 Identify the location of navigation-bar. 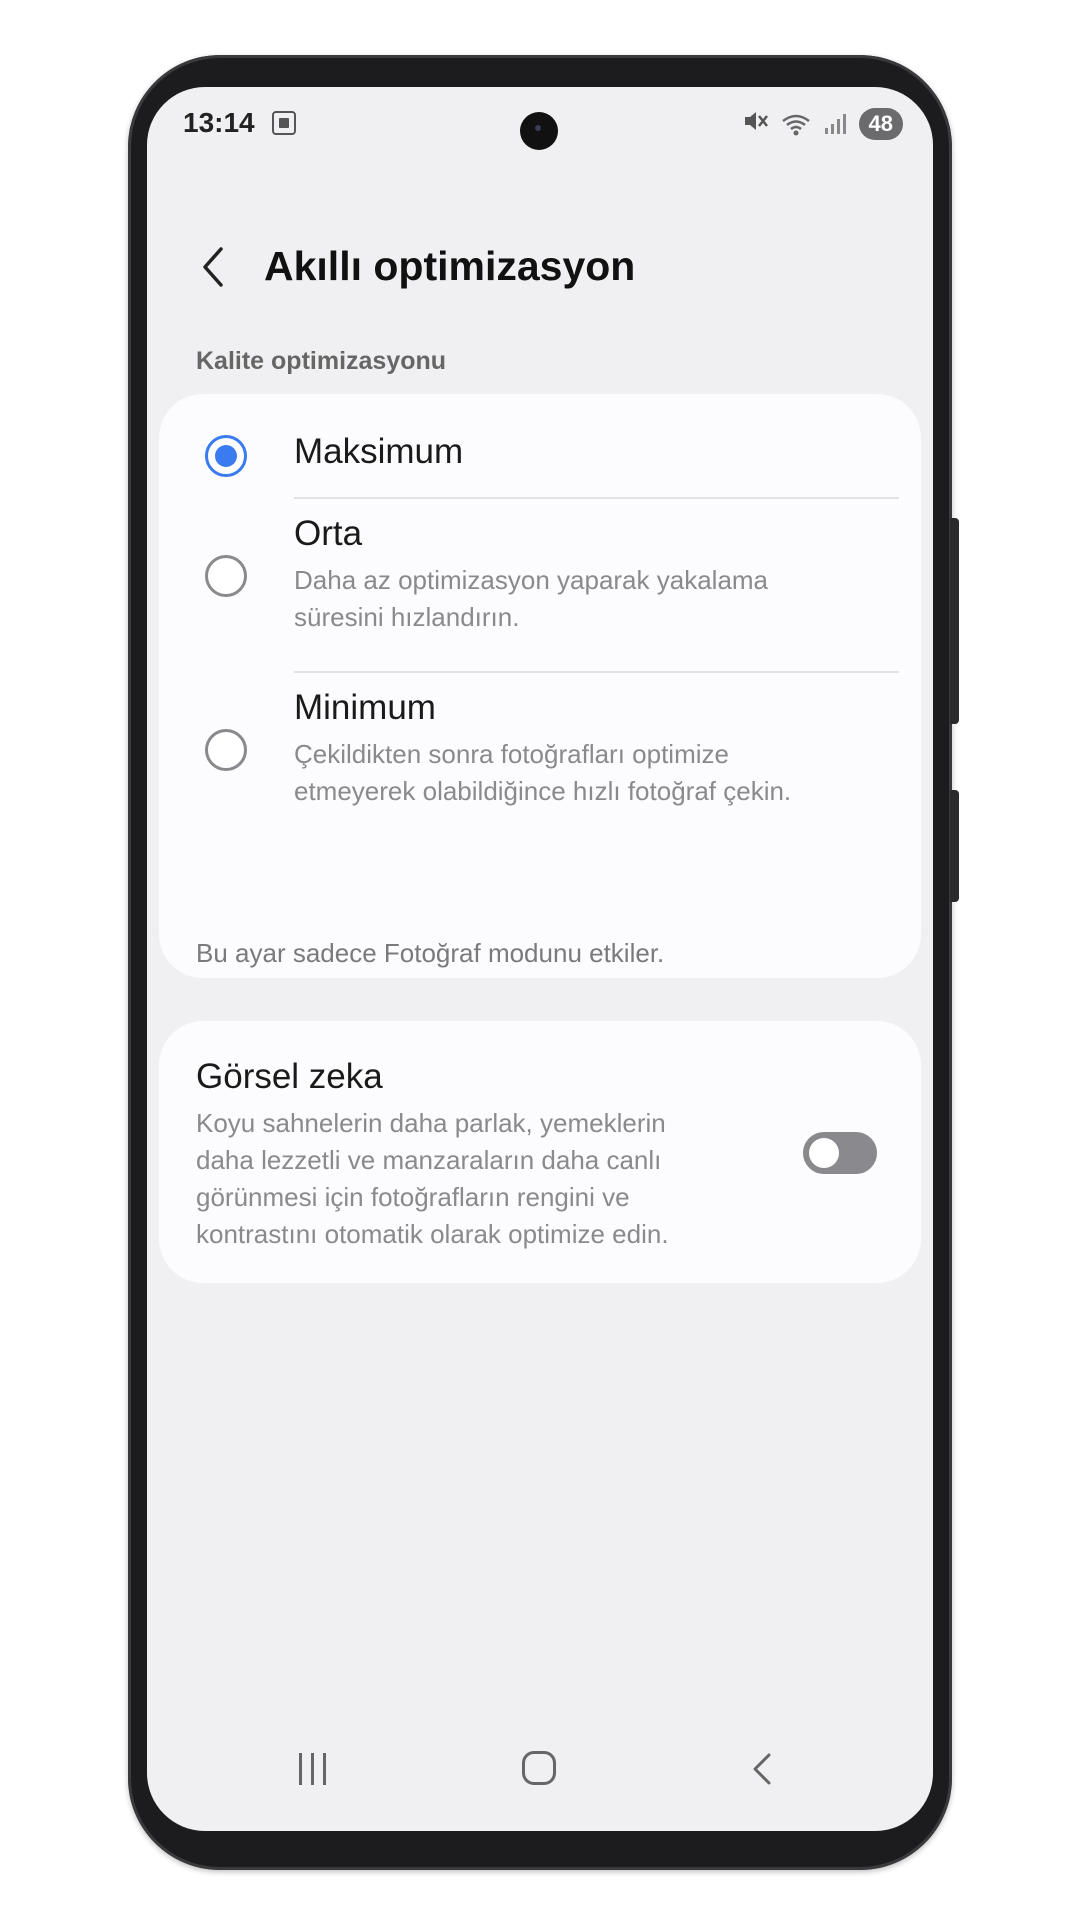
(540, 1772).